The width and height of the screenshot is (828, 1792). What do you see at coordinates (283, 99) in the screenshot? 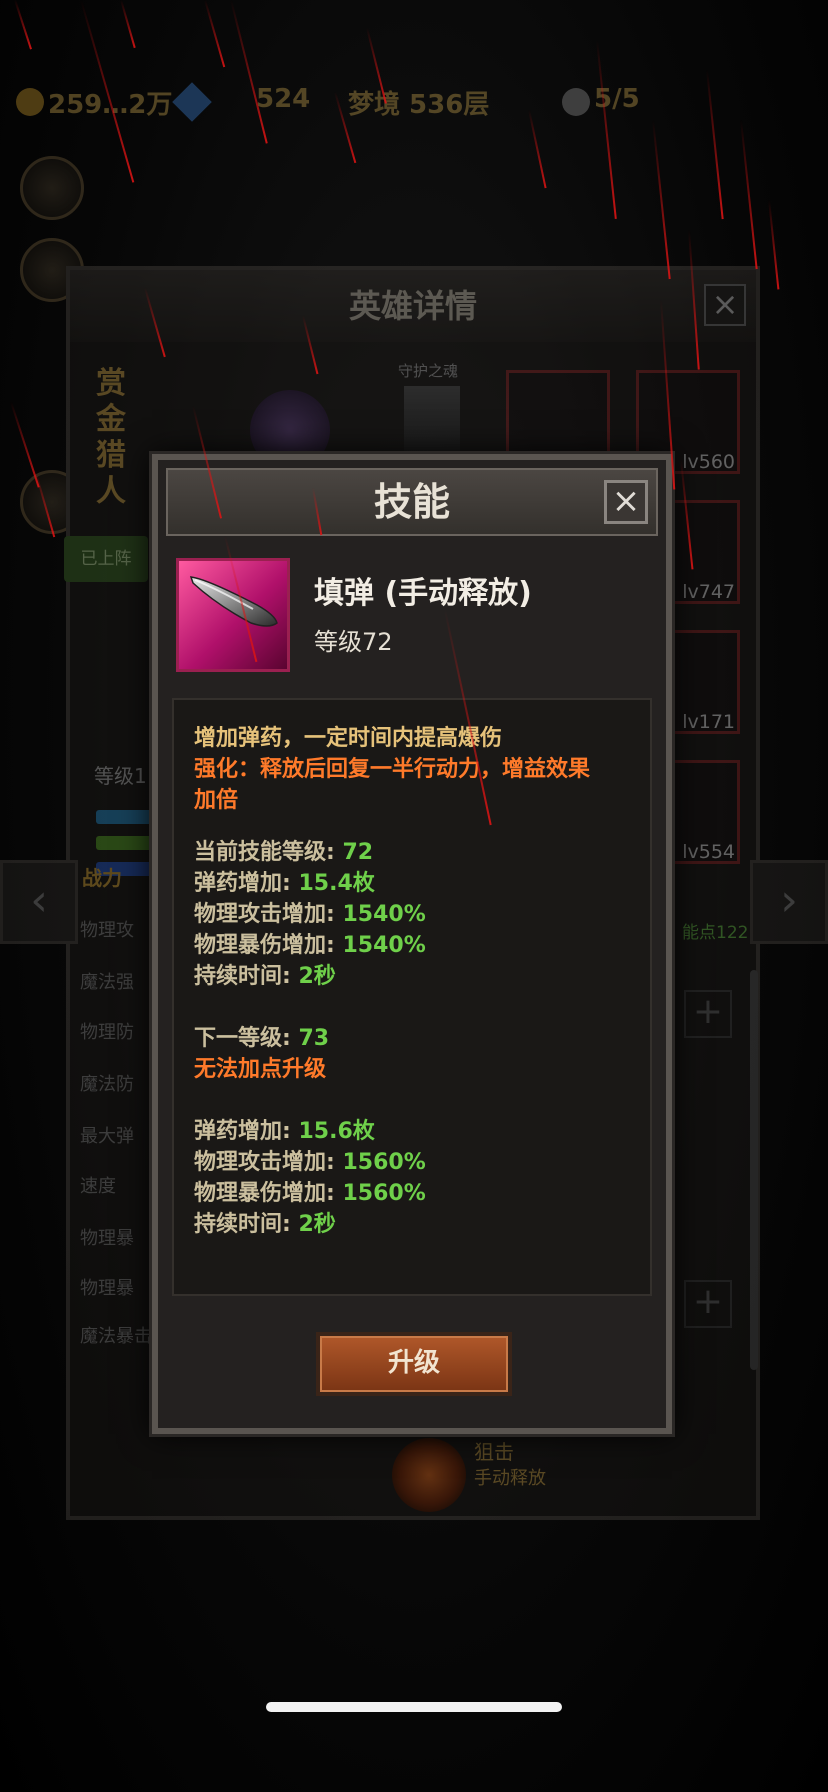
I see `gem-amount: 524` at bounding box center [283, 99].